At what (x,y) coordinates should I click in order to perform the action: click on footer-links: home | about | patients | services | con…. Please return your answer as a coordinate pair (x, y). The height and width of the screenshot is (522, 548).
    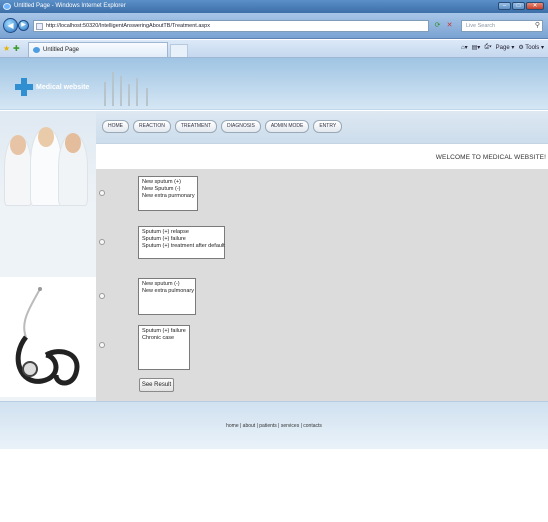
    Looking at the image, I should click on (274, 426).